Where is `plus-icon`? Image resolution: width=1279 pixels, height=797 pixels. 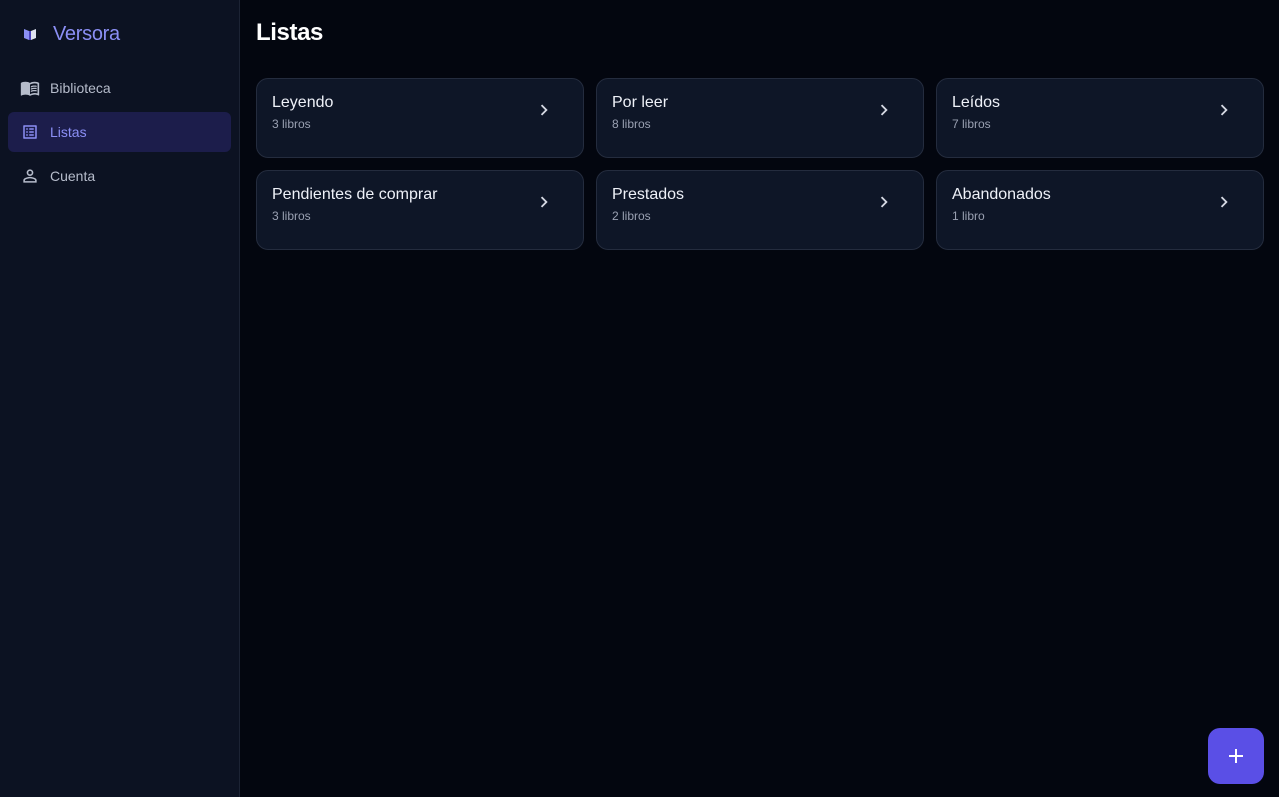
plus-icon is located at coordinates (1236, 756).